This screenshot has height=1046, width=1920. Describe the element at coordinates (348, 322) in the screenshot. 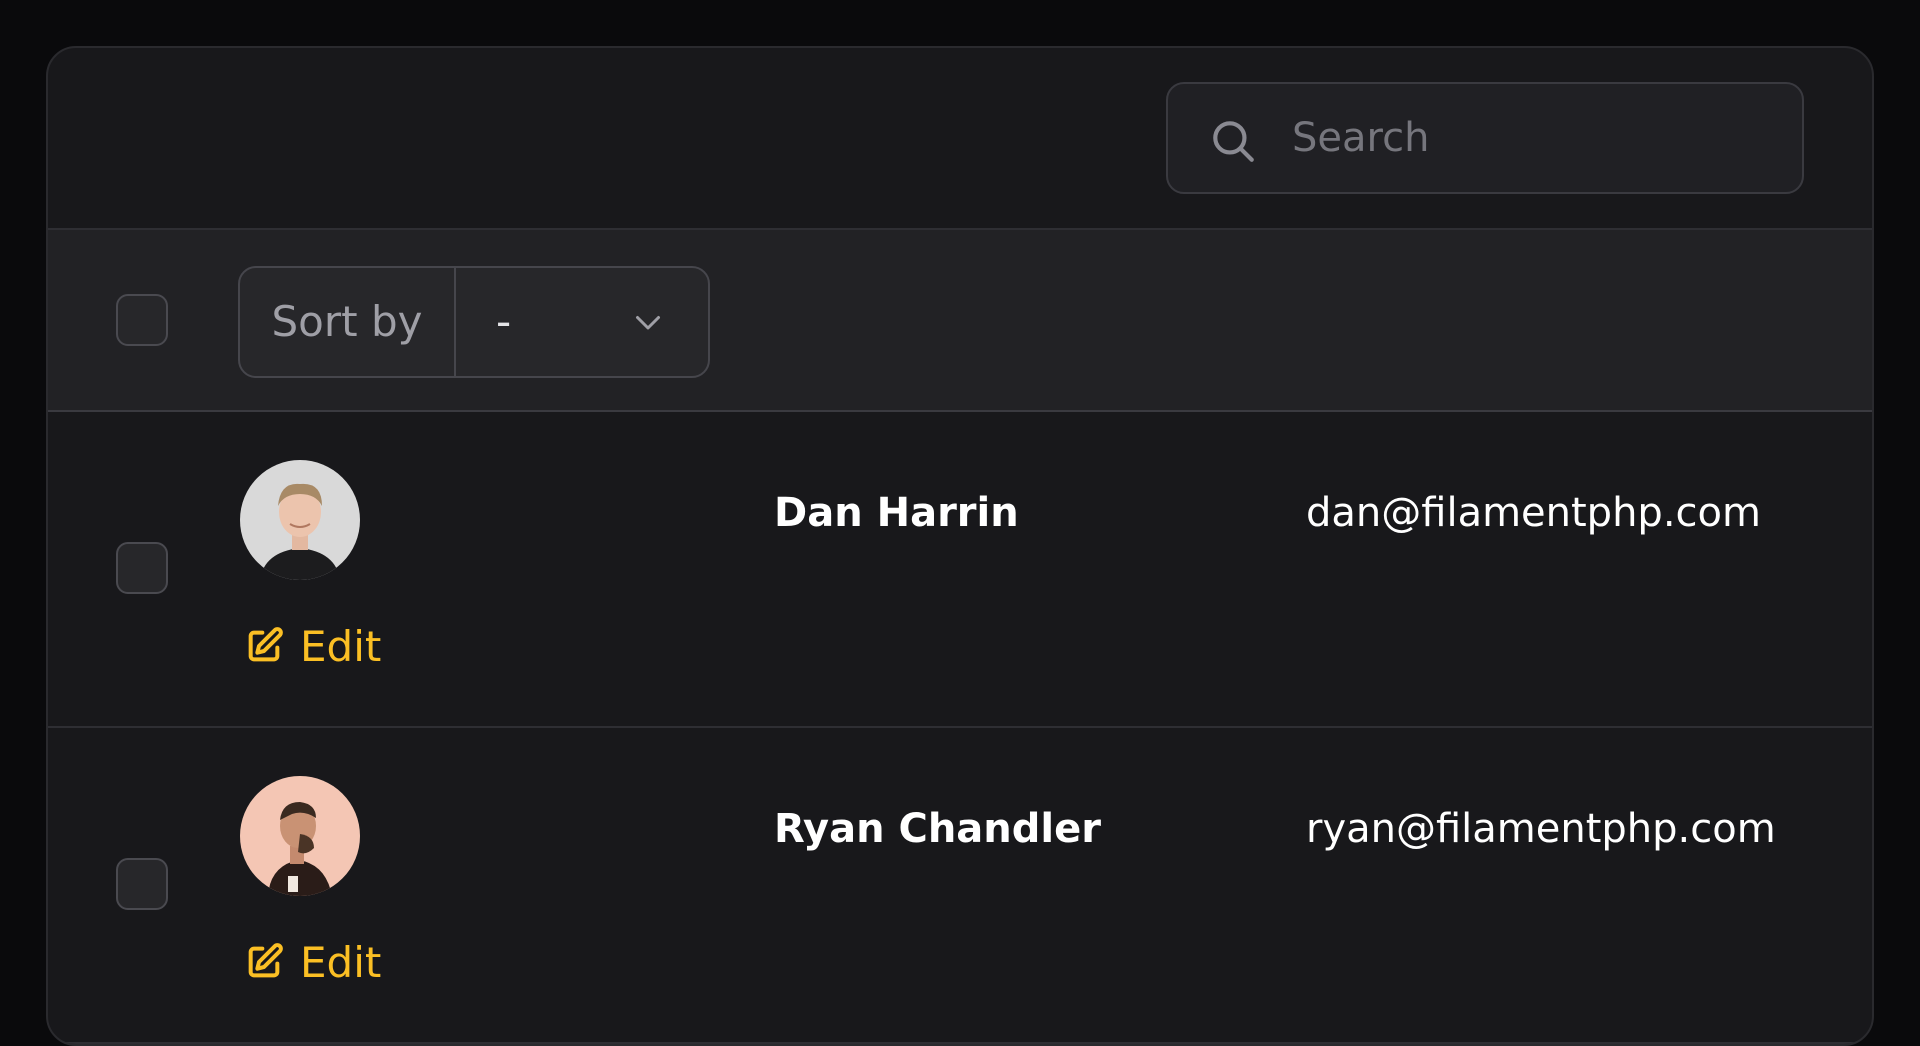

I see `sort-by-label: Sort by` at that location.